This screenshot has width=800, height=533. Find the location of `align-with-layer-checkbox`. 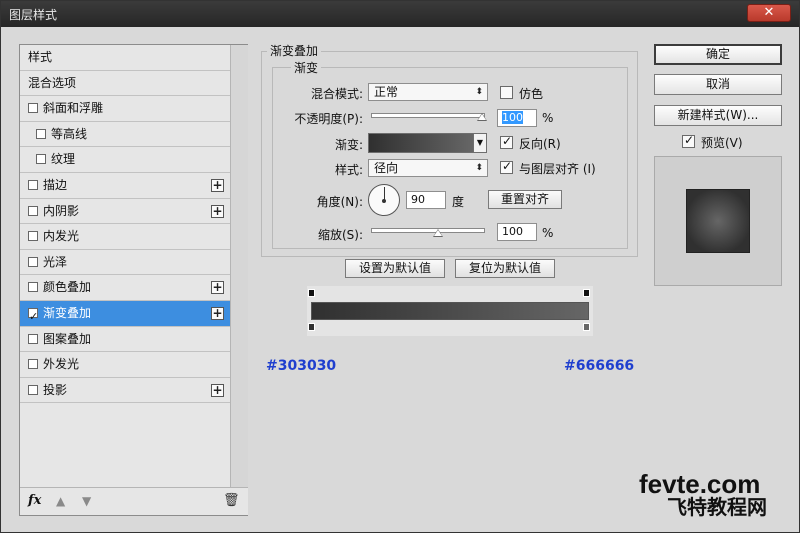

align-with-layer-checkbox is located at coordinates (506, 166).